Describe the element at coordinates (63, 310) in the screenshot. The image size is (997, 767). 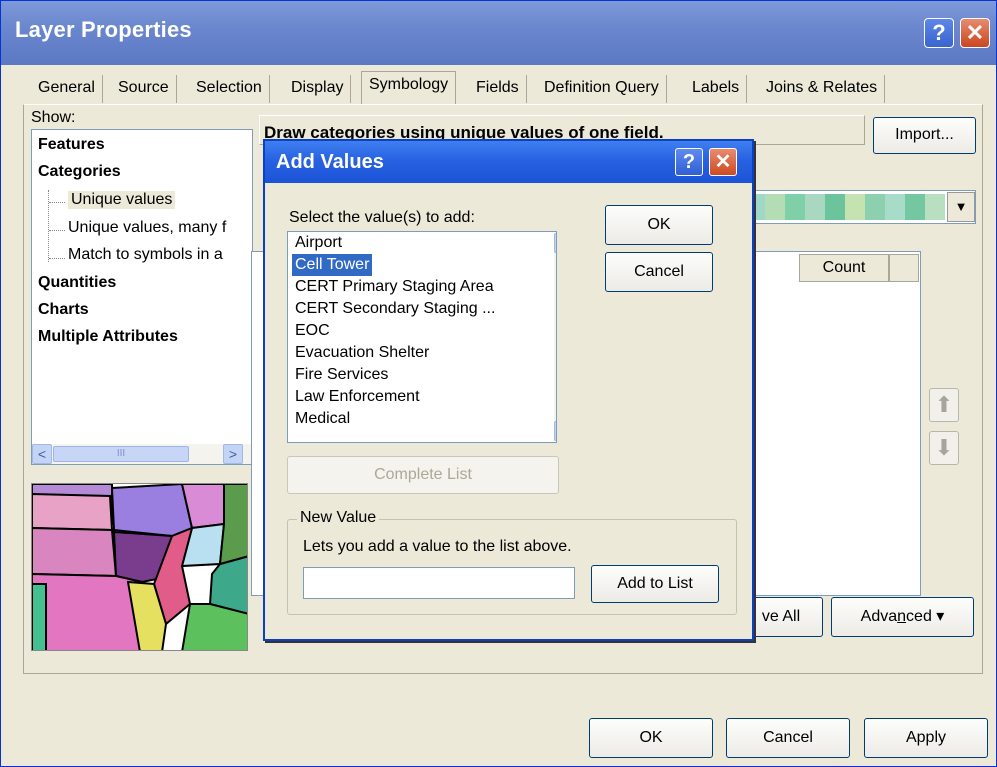
I see `tree-item-charts: Charts` at that location.